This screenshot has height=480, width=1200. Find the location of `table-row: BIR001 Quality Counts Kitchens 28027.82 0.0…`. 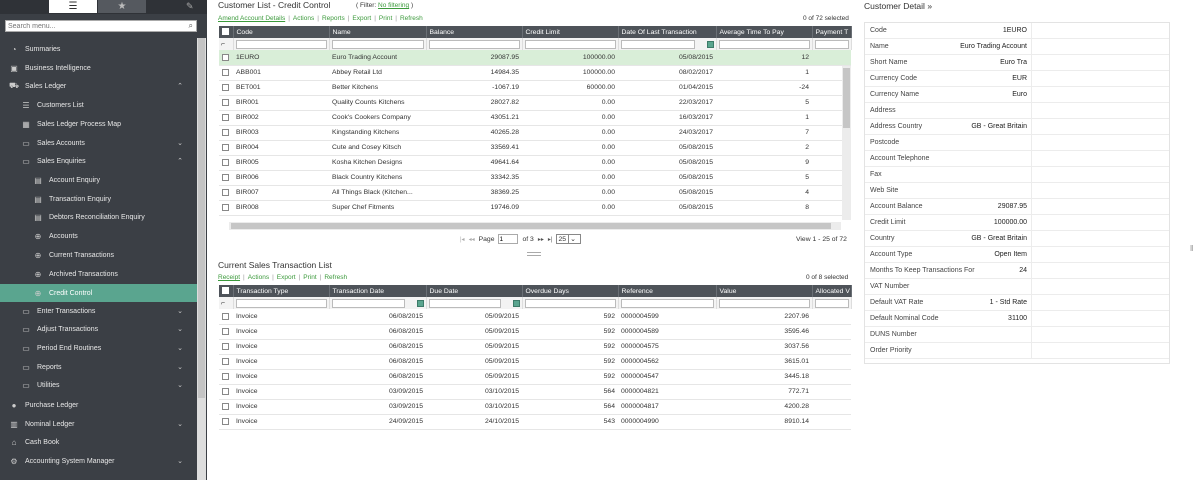

table-row: BIR001 Quality Counts Kitchens 28027.82 0.0… is located at coordinates (535, 103).